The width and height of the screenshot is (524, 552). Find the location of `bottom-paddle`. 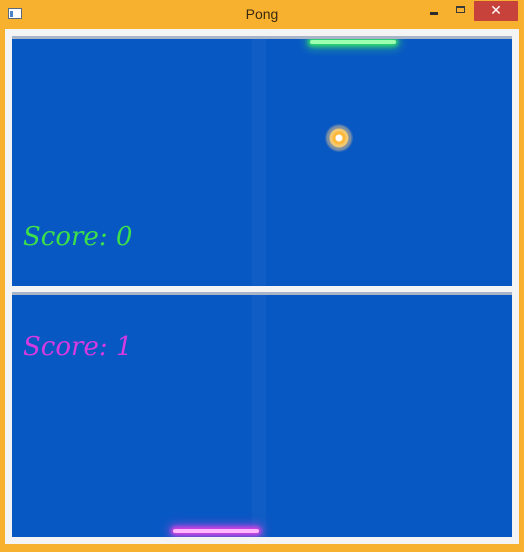

bottom-paddle is located at coordinates (216, 531).